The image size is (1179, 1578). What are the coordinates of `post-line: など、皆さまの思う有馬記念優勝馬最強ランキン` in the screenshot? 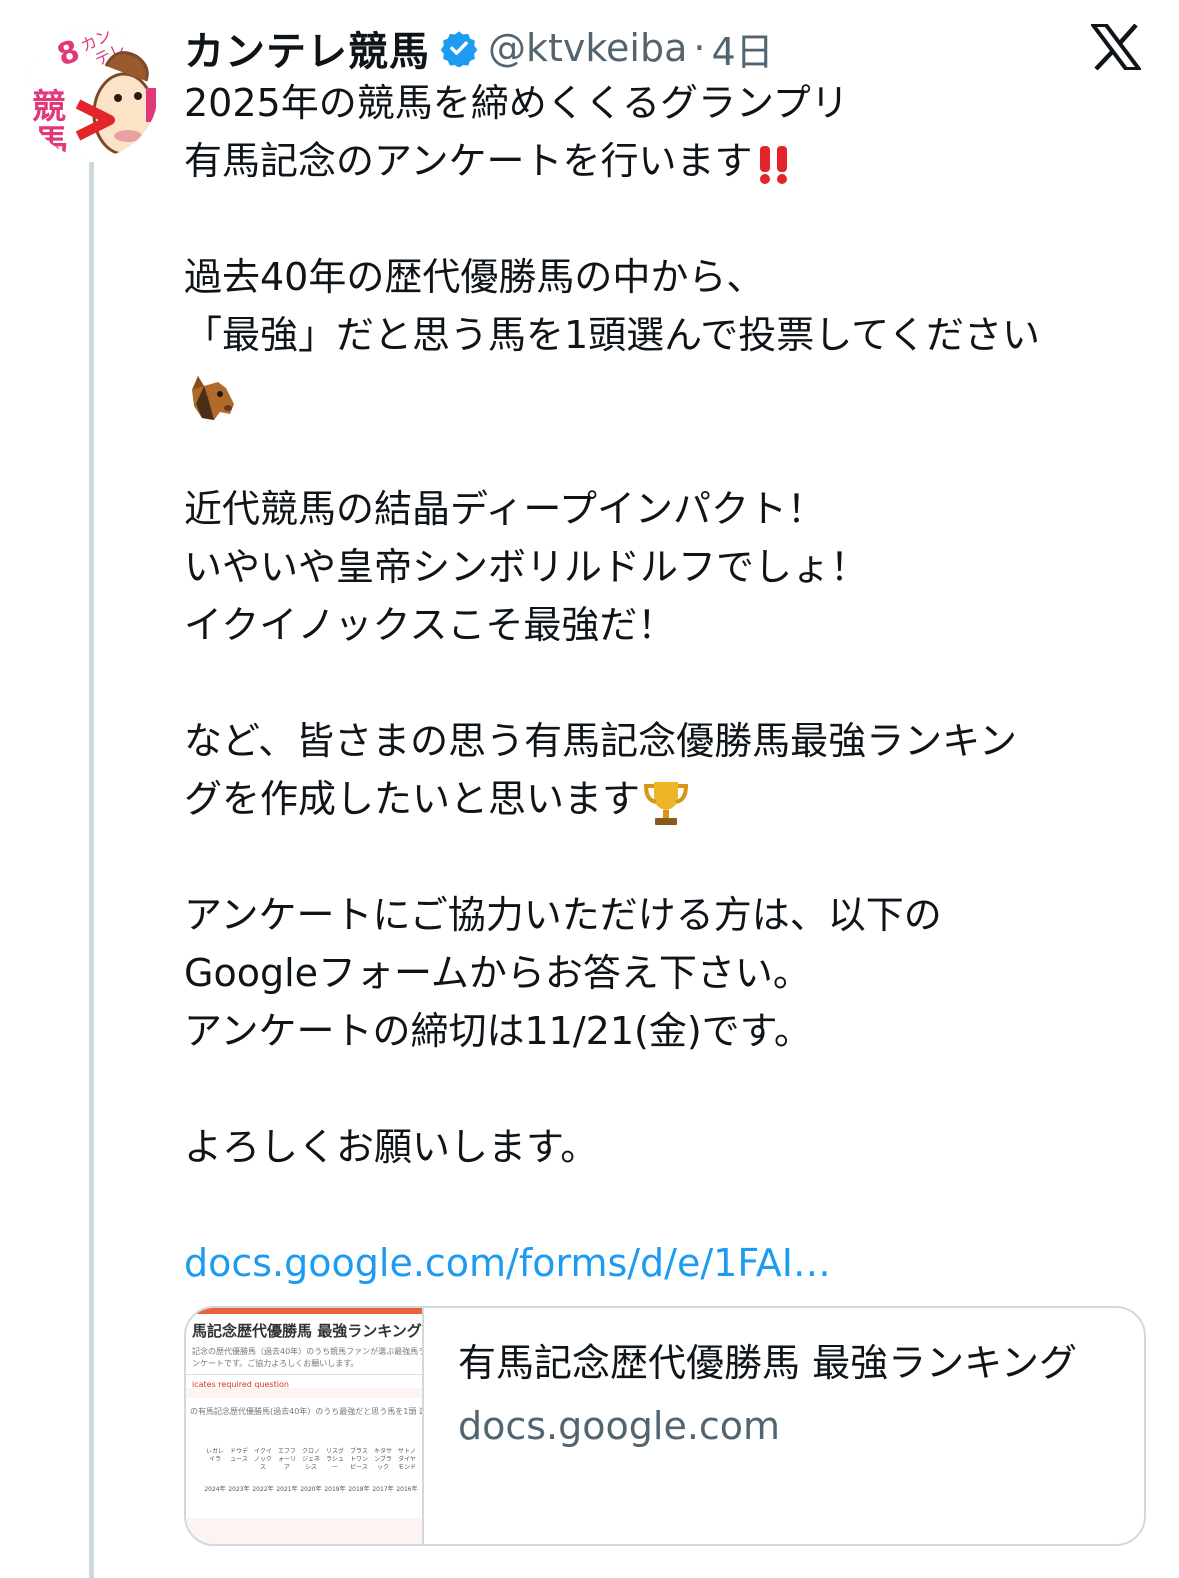 It's located at (600, 741).